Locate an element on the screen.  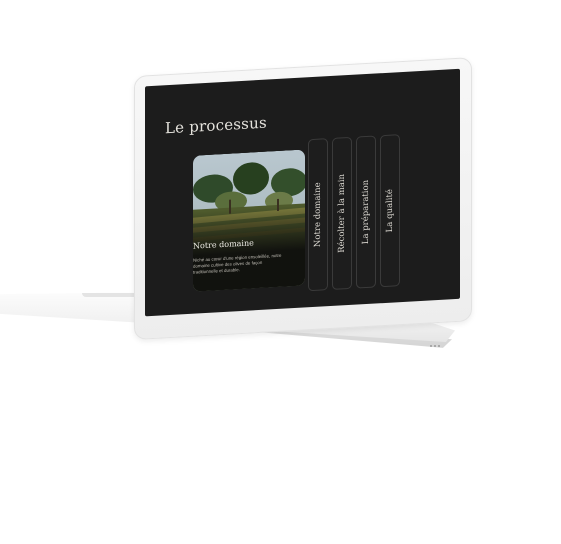
tab-label: Notre domaine is located at coordinates (318, 215).